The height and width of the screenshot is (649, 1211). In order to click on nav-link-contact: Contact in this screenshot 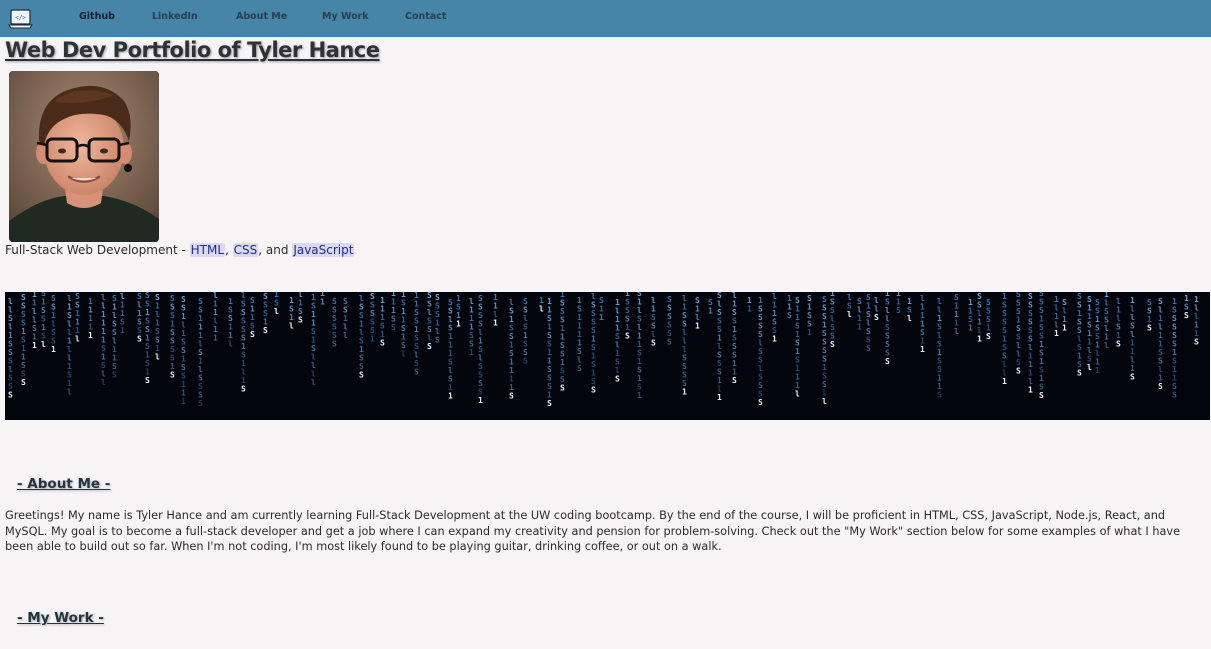, I will do `click(425, 16)`.